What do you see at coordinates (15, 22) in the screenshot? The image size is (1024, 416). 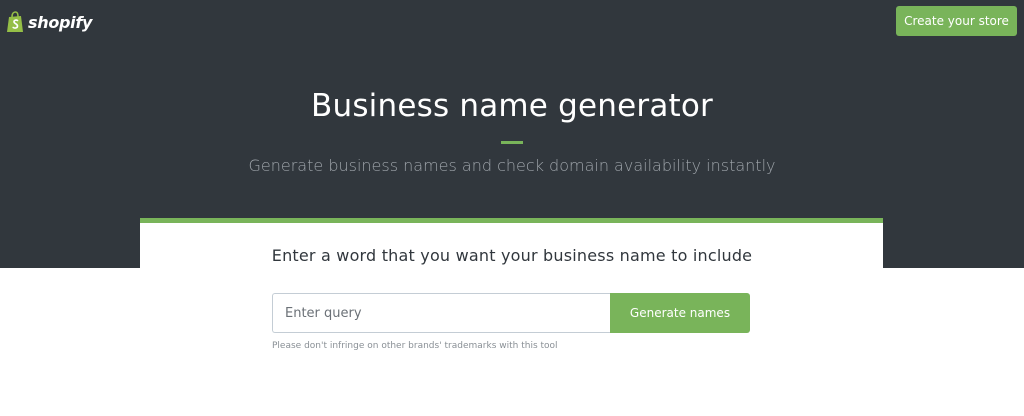 I see `shopify-bag-icon` at bounding box center [15, 22].